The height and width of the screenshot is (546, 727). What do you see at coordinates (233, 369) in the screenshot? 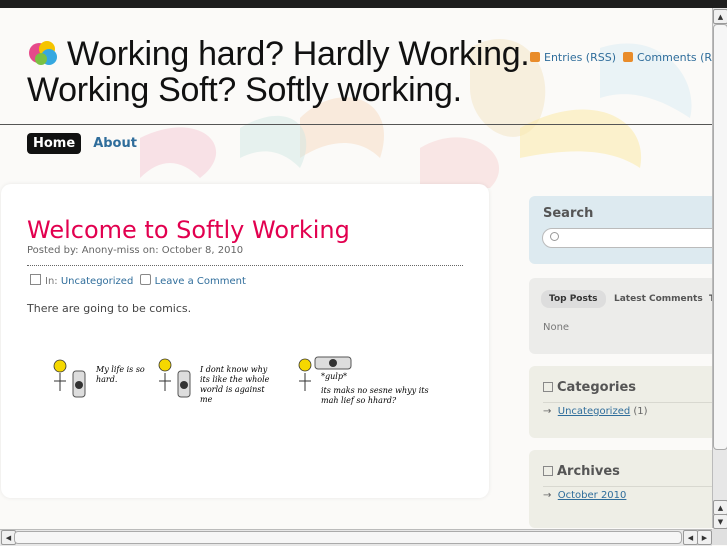
I see `comic-text: I dont know why` at bounding box center [233, 369].